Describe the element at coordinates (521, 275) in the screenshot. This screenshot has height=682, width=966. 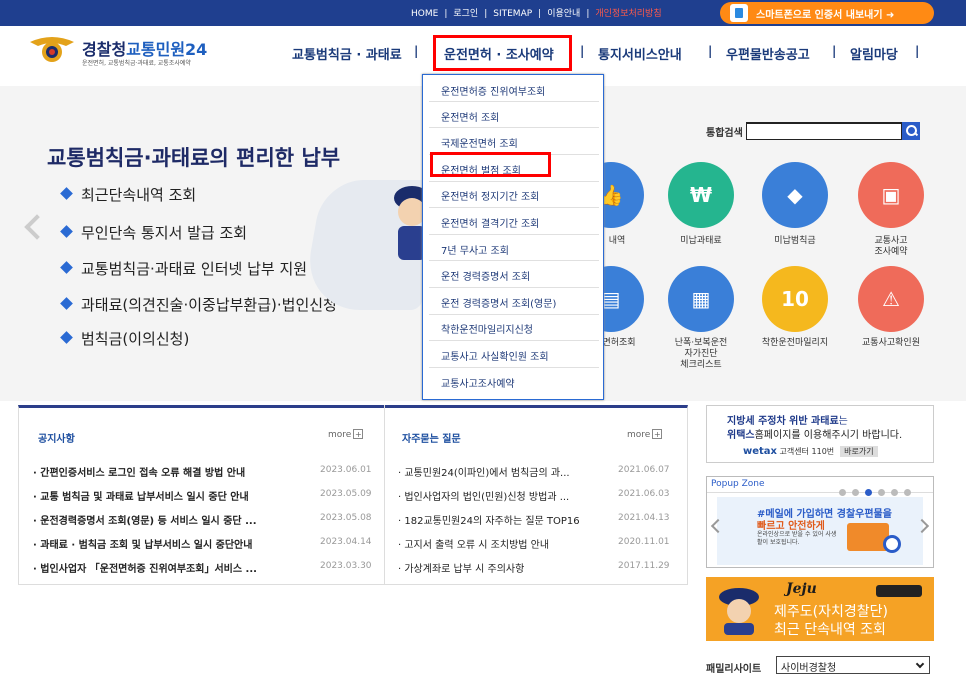
I see `submenu-driving-record: 운전 경력증명서 조회` at that location.